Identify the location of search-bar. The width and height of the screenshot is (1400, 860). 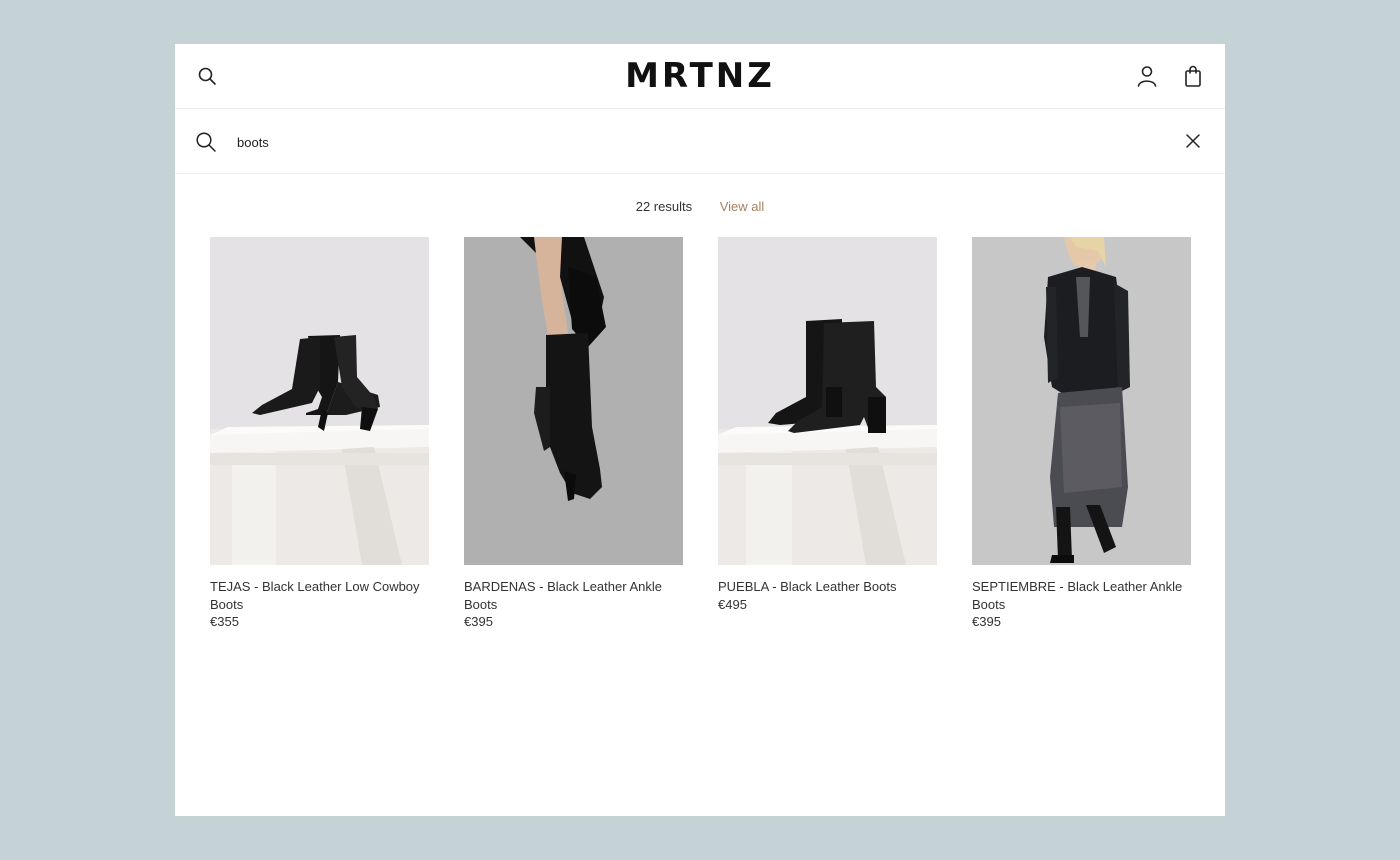
(700, 141).